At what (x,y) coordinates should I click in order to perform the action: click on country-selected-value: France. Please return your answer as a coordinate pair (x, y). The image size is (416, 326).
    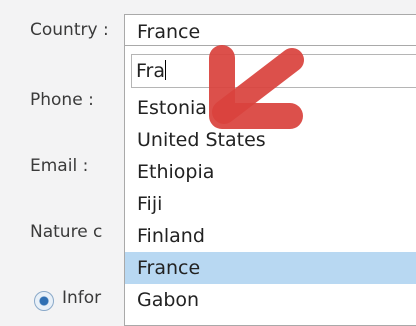
    Looking at the image, I should click on (169, 32).